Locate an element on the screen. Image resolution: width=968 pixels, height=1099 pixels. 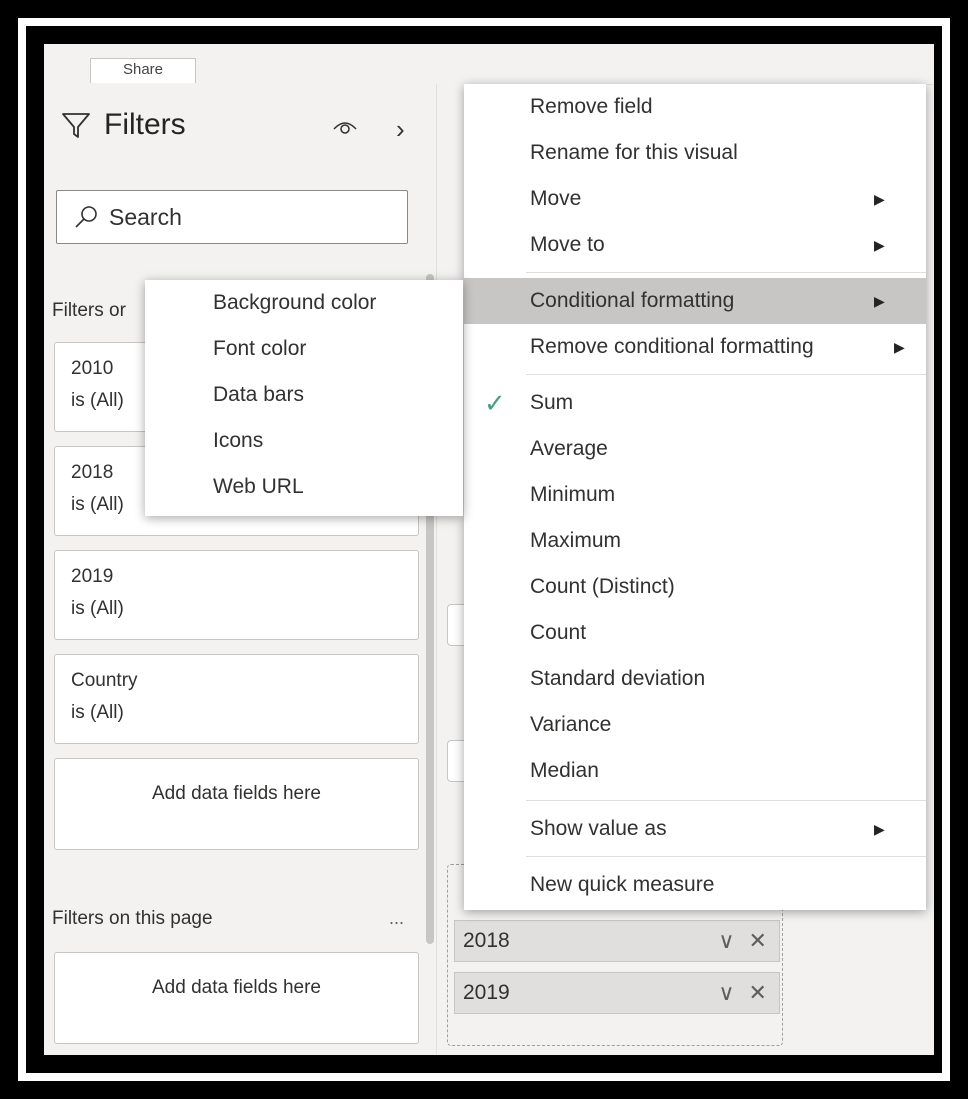
menu-remove-field: Remove field is located at coordinates (695, 107).